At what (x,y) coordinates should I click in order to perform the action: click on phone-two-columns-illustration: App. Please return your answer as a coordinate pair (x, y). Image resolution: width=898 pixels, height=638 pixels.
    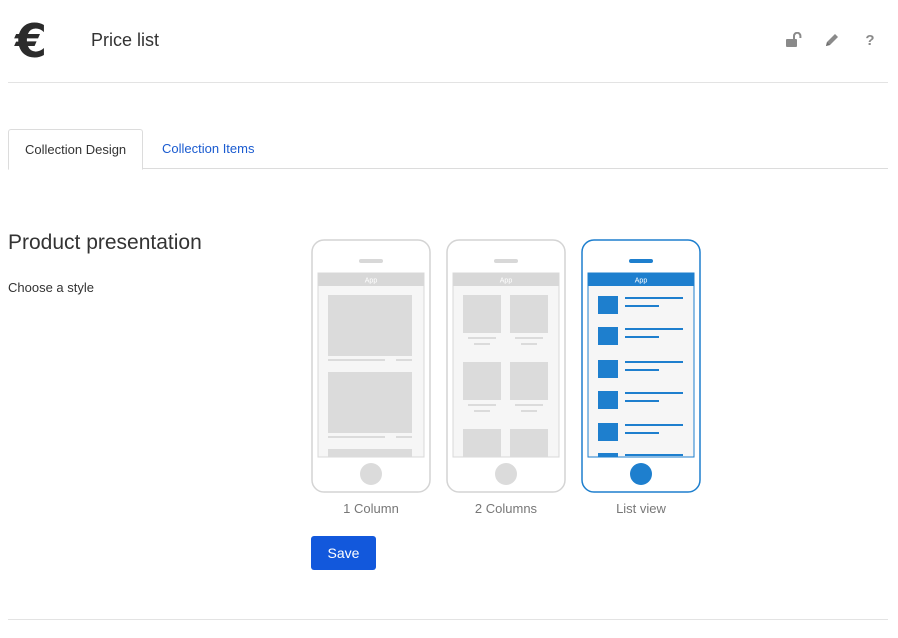
    Looking at the image, I should click on (506, 366).